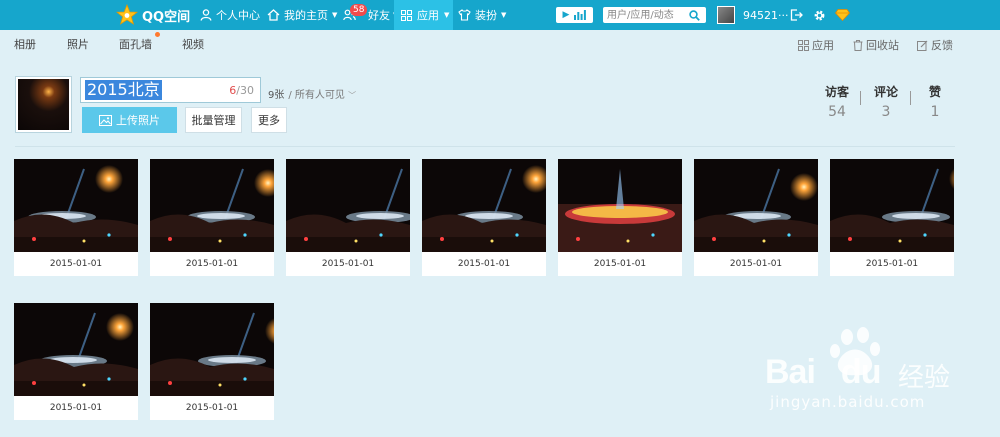 The width and height of the screenshot is (1000, 437). What do you see at coordinates (796, 15) in the screenshot?
I see `logout-icon` at bounding box center [796, 15].